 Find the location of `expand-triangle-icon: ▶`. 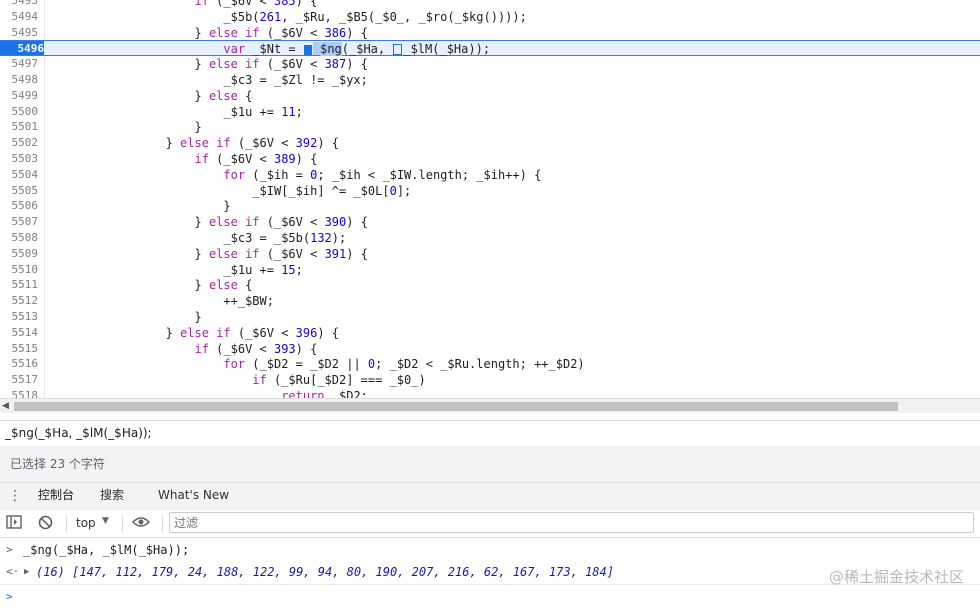

expand-triangle-icon: ▶ is located at coordinates (26, 572).